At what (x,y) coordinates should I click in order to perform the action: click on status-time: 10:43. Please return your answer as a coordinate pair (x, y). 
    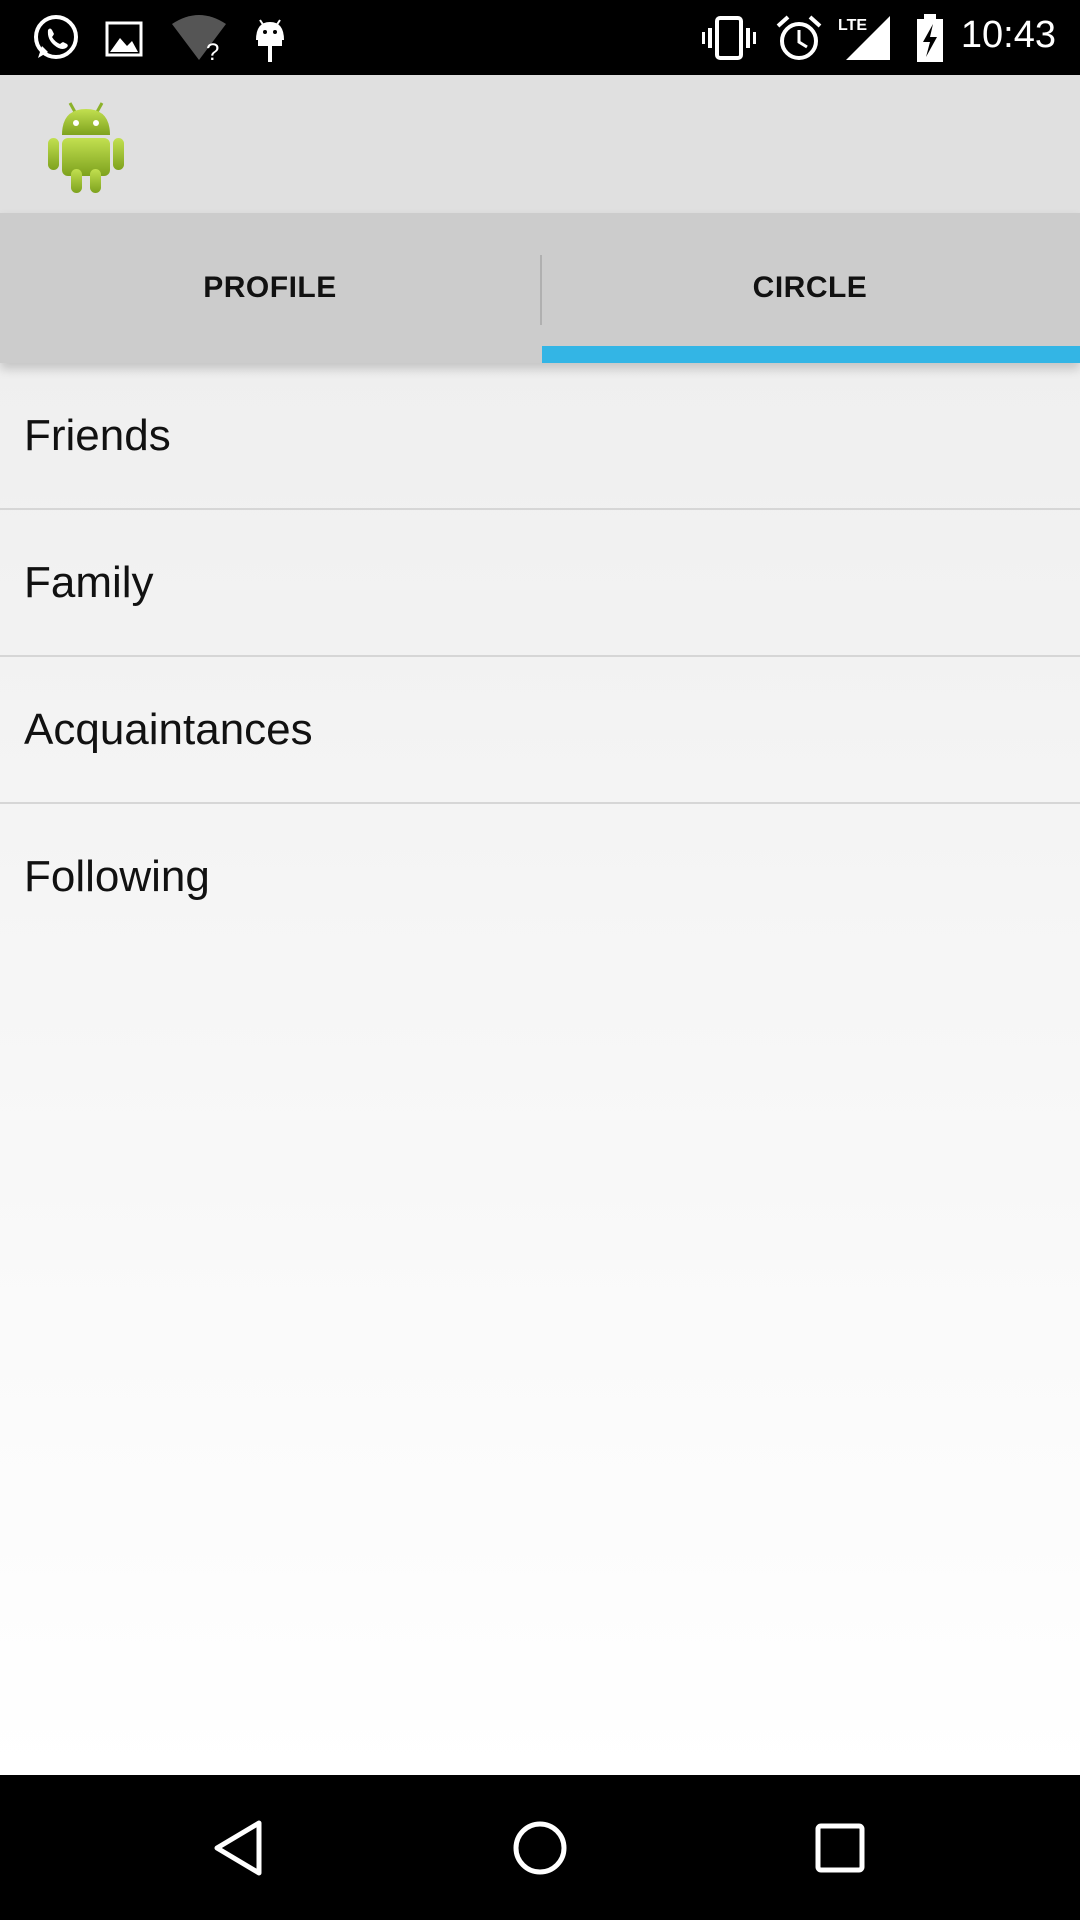
    Looking at the image, I should click on (1008, 35).